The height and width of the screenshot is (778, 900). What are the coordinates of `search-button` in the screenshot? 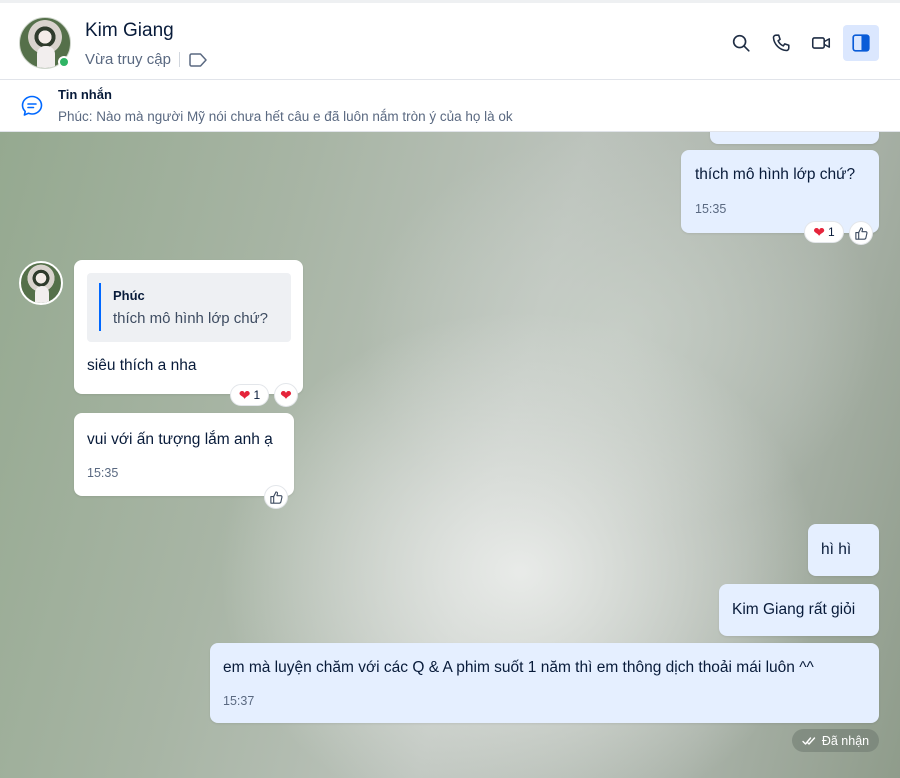 It's located at (741, 43).